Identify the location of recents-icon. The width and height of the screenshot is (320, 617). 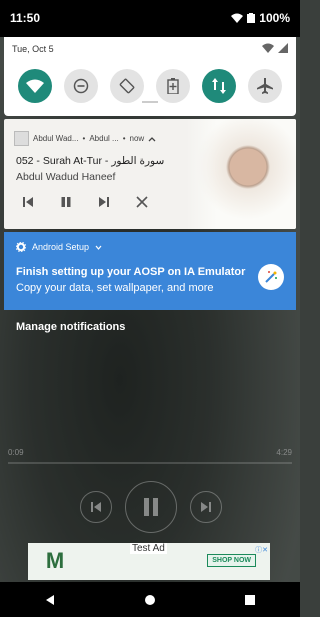
(250, 600).